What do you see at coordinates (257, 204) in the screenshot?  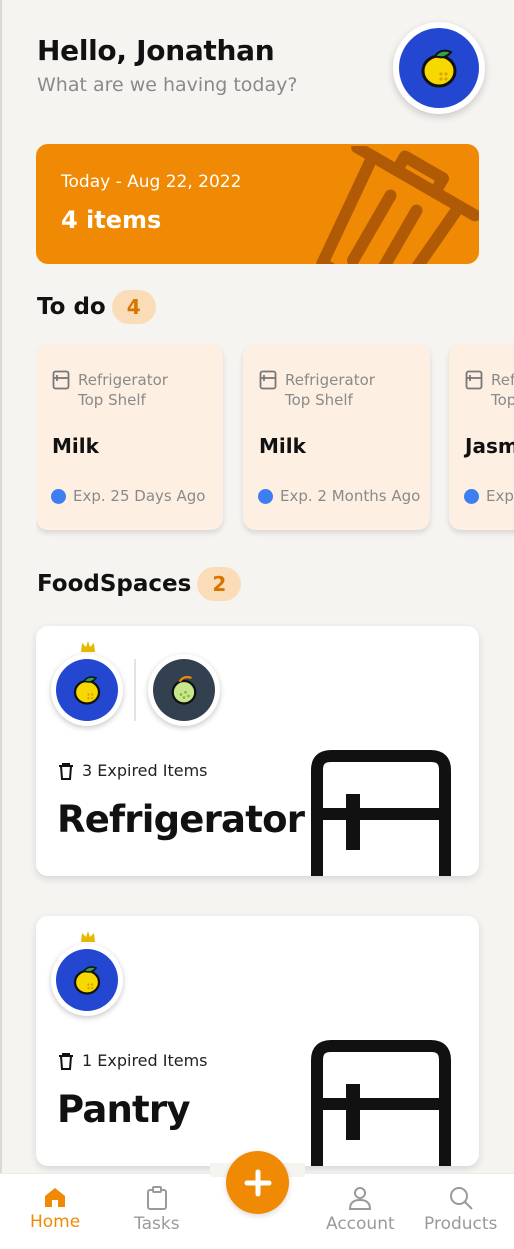 I see `today-banner: Today - Aug 22, 2022 4 items` at bounding box center [257, 204].